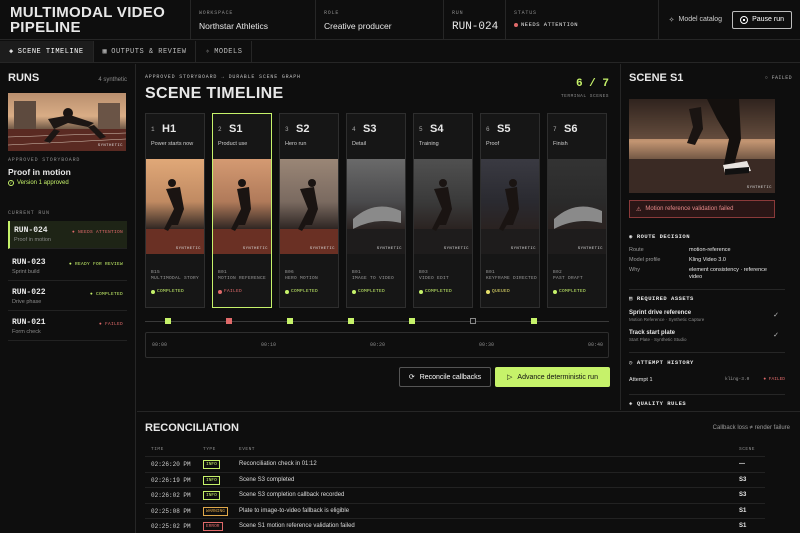  I want to click on check-icon: ✓, so click(776, 315).